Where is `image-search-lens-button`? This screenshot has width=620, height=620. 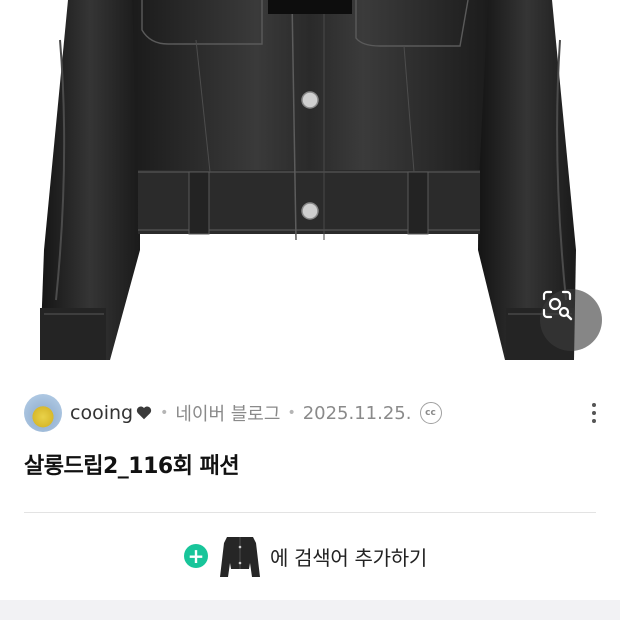 image-search-lens-button is located at coordinates (571, 320).